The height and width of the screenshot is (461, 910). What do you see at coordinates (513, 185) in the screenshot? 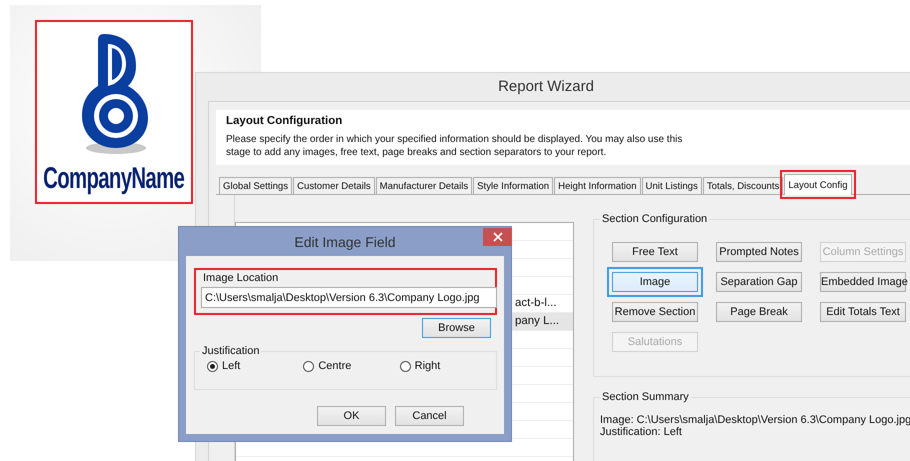
I see `tab: Style Information` at bounding box center [513, 185].